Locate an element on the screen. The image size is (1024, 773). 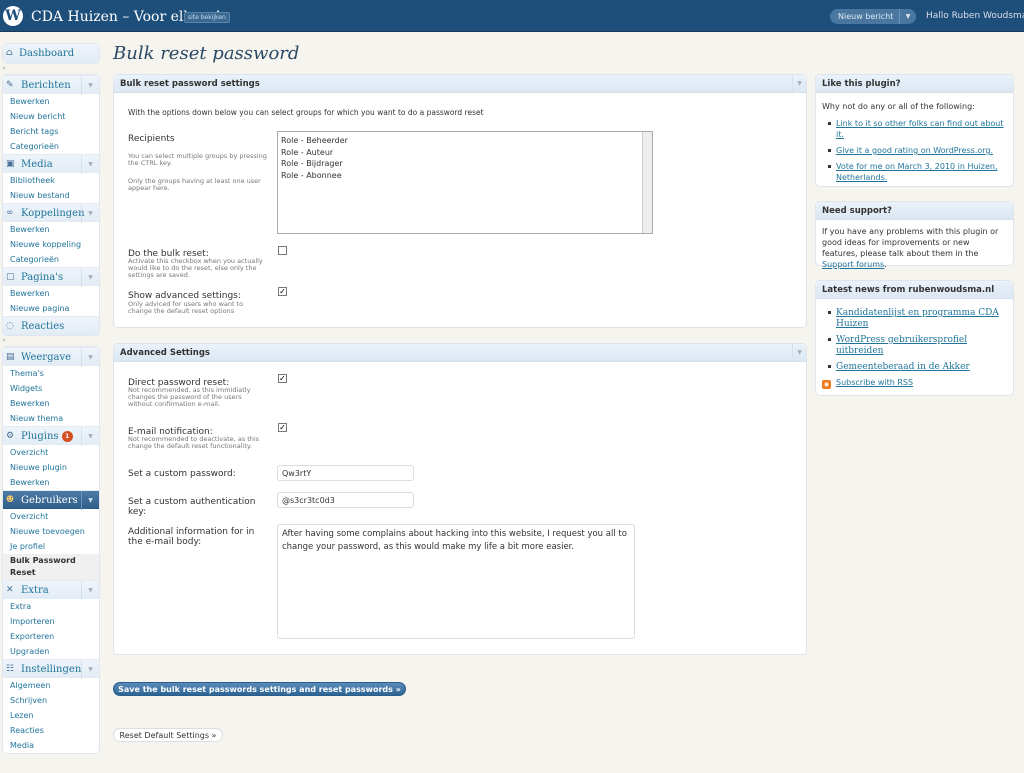
submenu-item: Nieuw bericht is located at coordinates (51, 116).